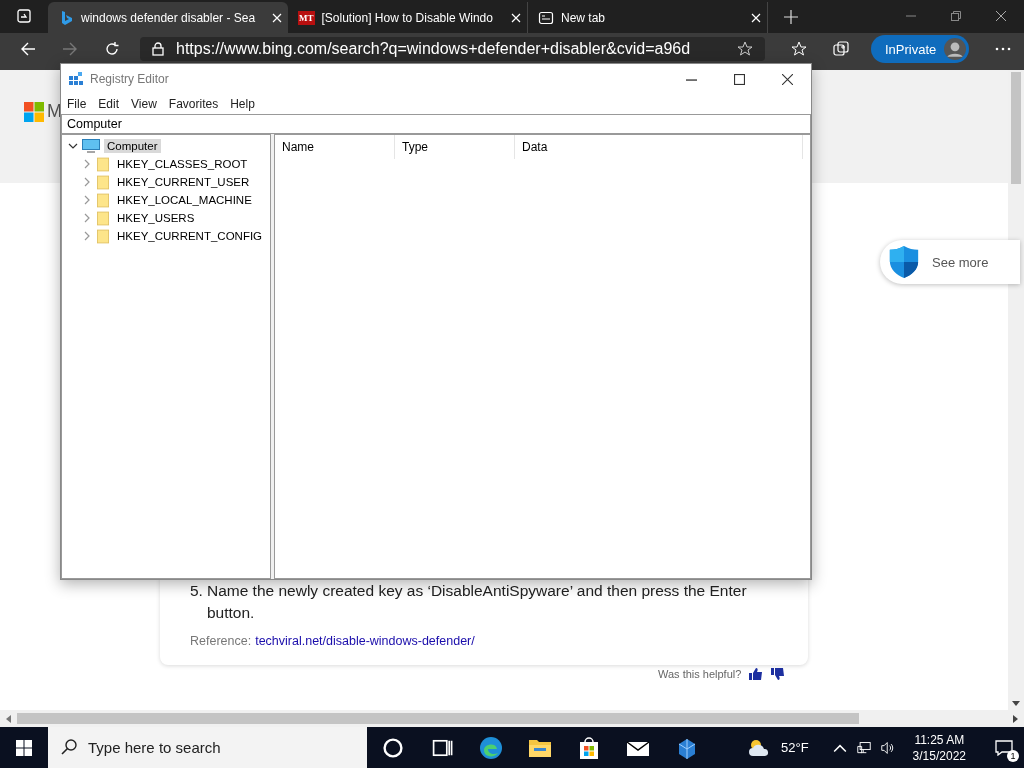  Describe the element at coordinates (221, 641) in the screenshot. I see `reference-label: Reference:` at that location.